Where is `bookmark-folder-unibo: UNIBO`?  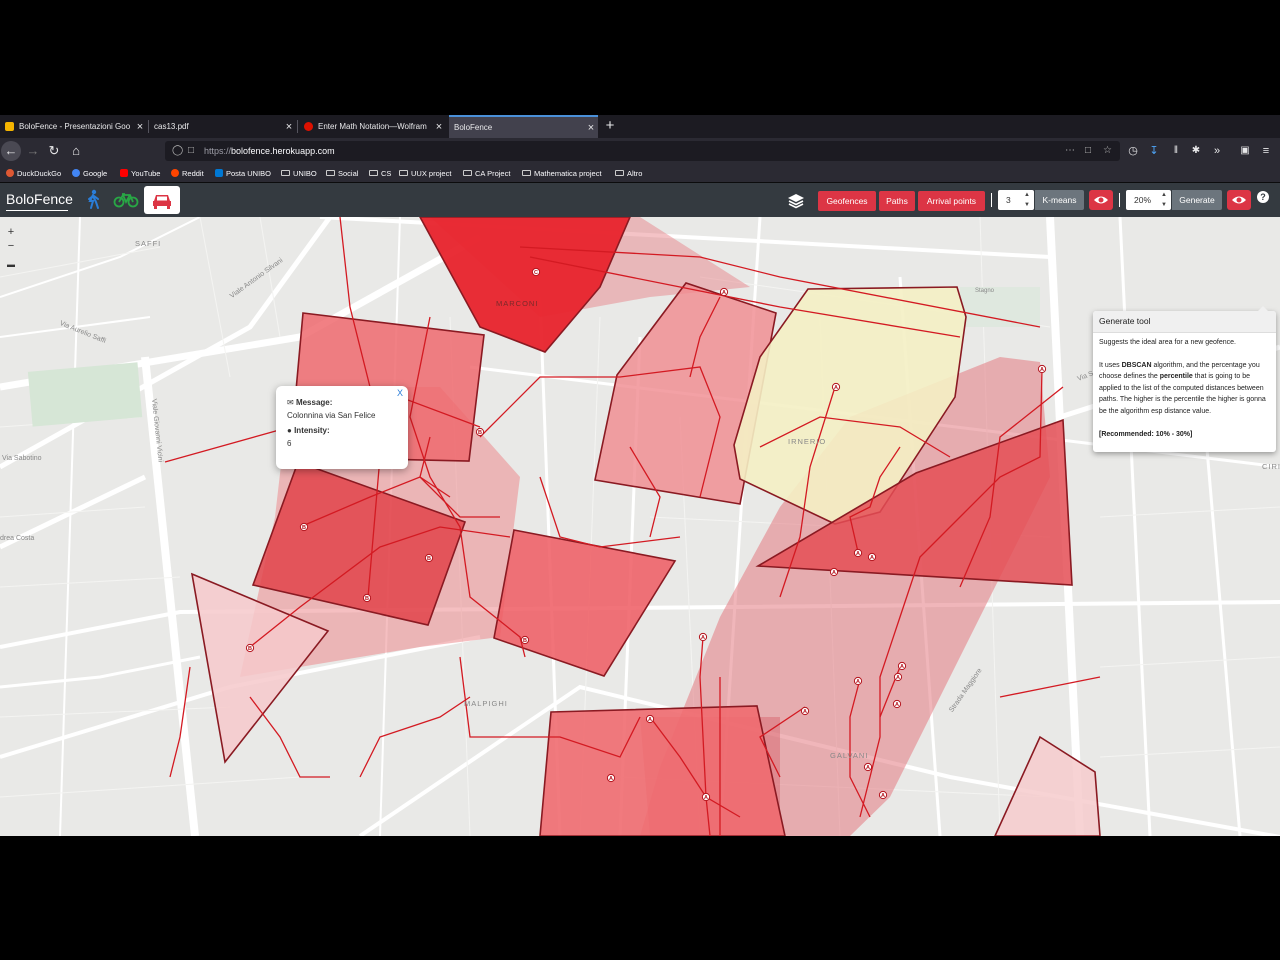
bookmark-folder-unibo: UNIBO is located at coordinates (299, 173).